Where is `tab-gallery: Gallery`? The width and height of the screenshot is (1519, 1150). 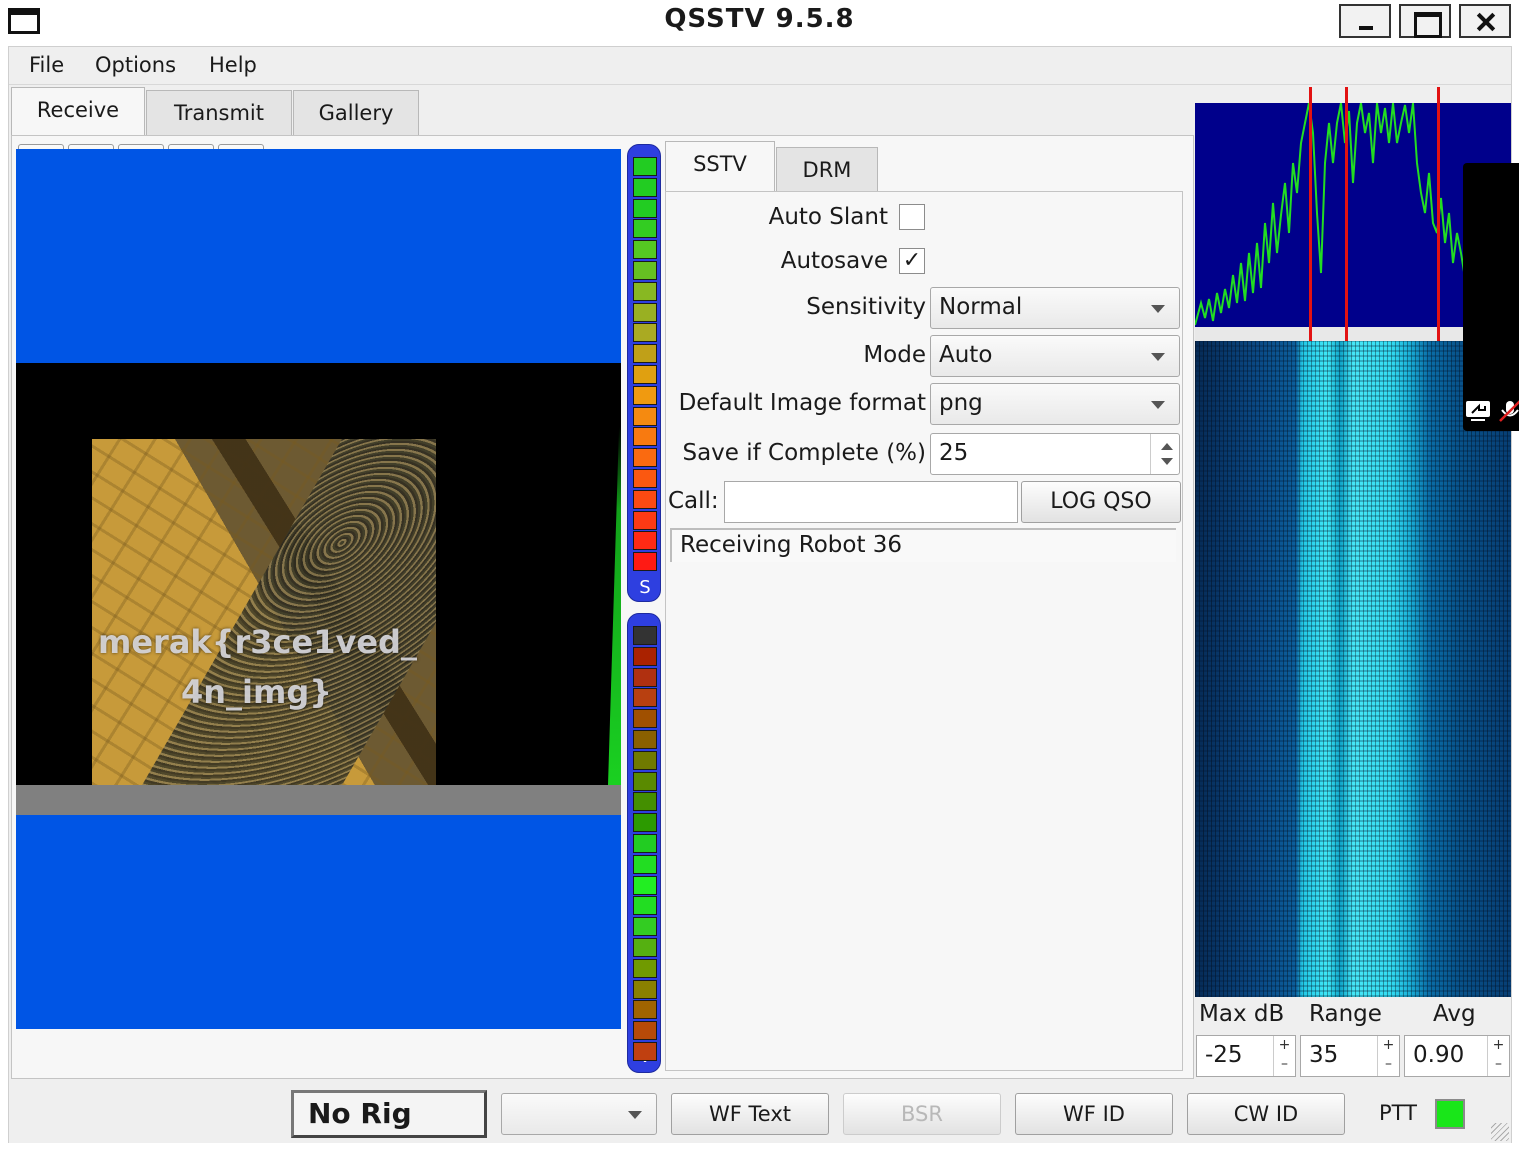 tab-gallery: Gallery is located at coordinates (356, 112).